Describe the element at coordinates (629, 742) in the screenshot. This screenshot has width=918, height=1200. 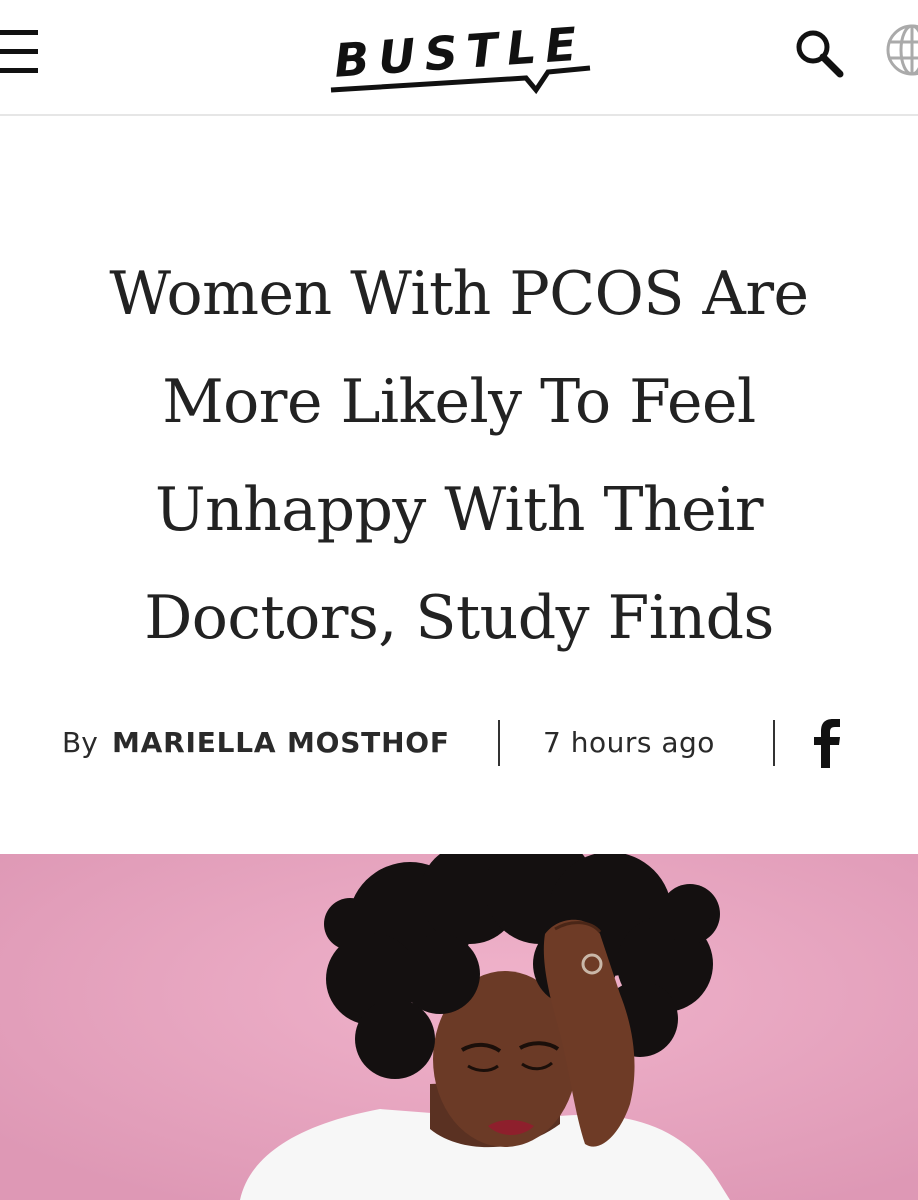
I see `publish-time: 7 hours ago` at that location.